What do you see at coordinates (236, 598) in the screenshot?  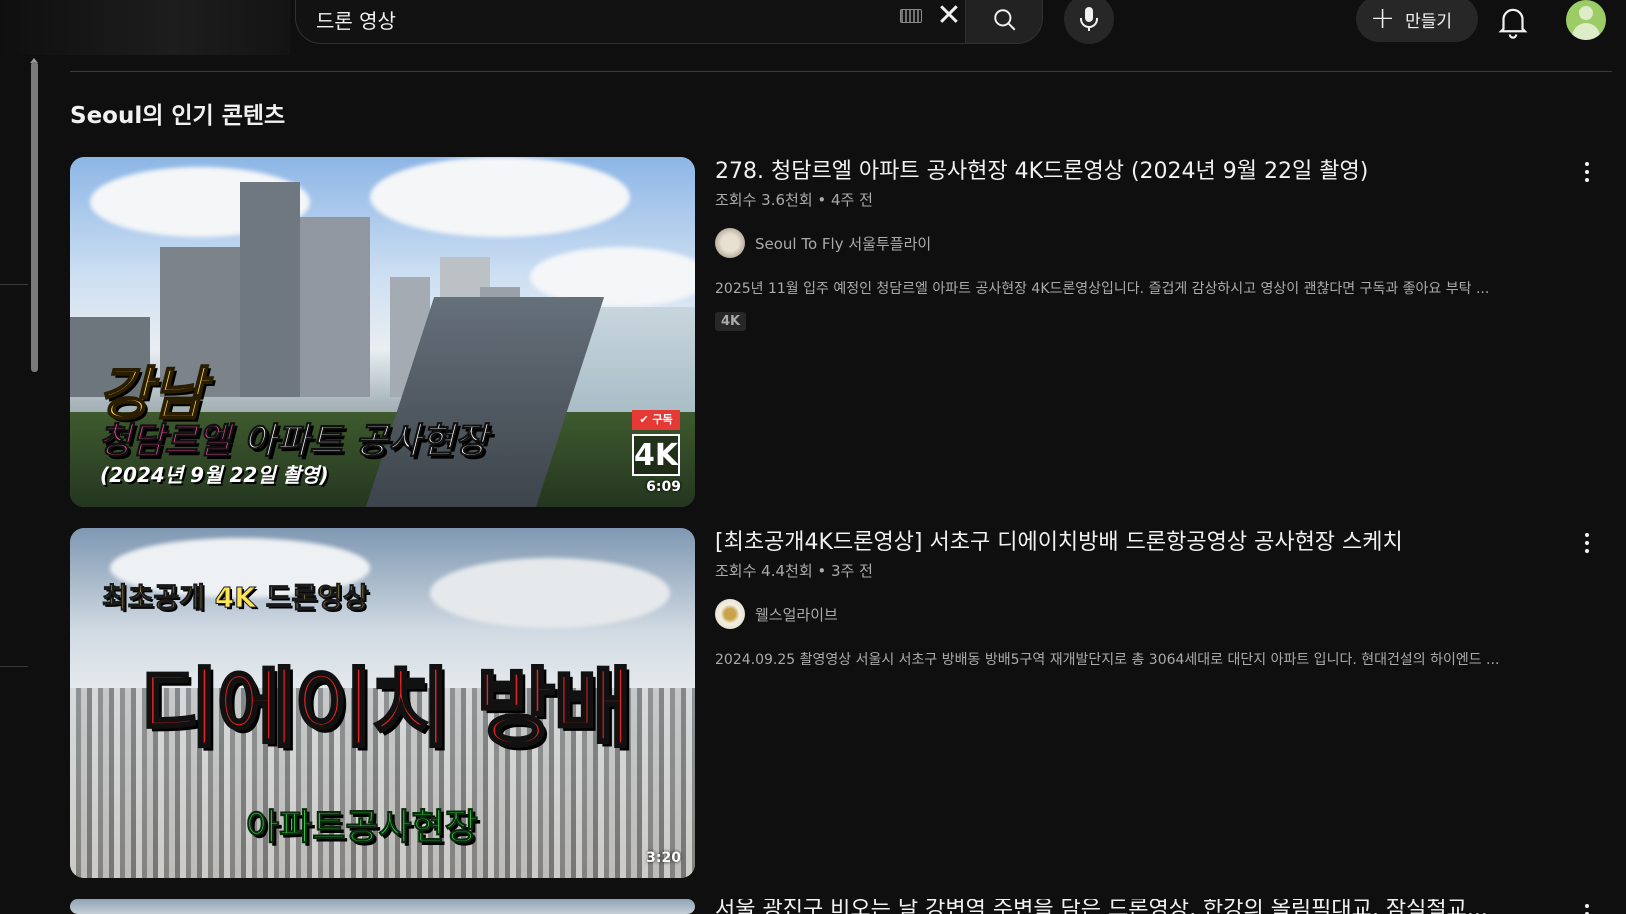 I see `thumbnail-text-top: 최초공개 4K 드론영상` at bounding box center [236, 598].